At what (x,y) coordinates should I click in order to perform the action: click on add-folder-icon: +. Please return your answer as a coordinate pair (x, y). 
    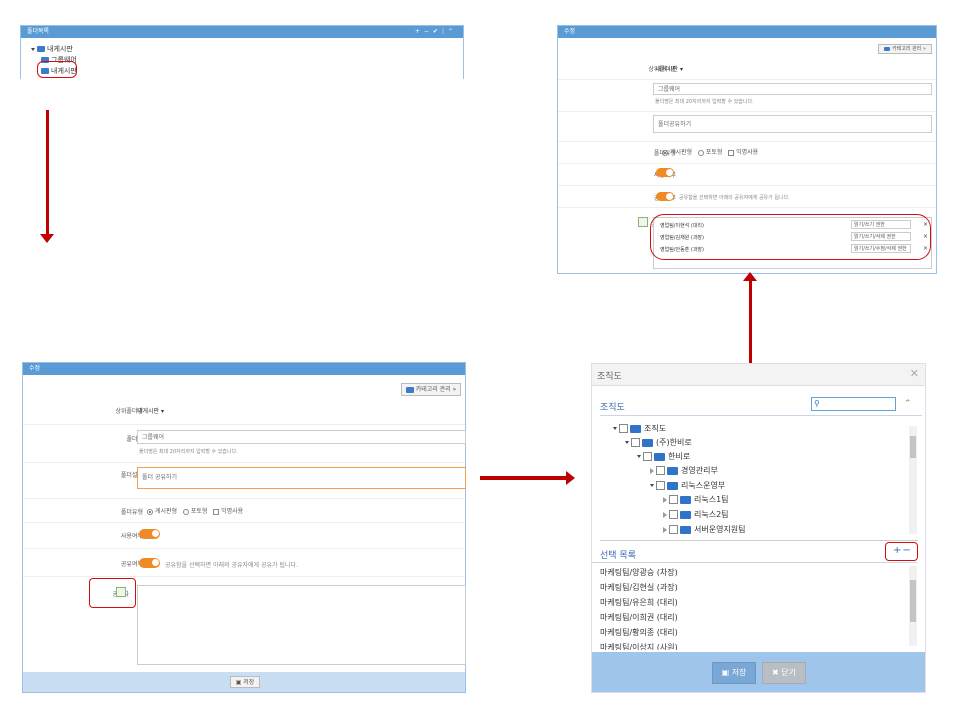
    Looking at the image, I should click on (419, 31).